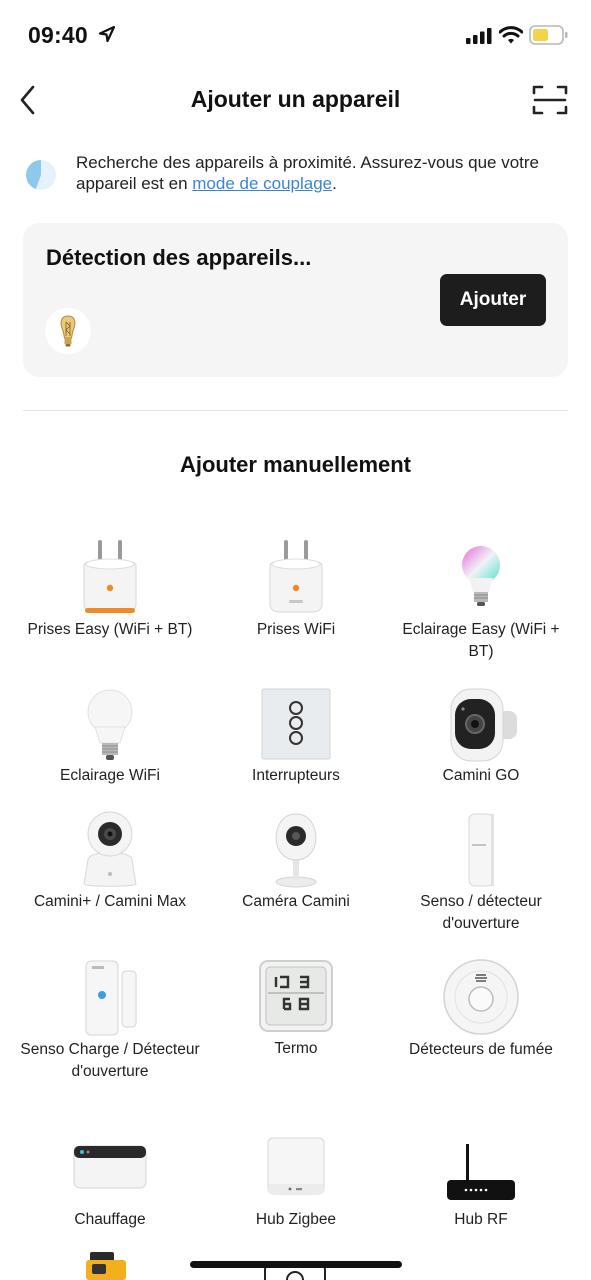  What do you see at coordinates (296, 1166) in the screenshot?
I see `zigbee-hub-icon` at bounding box center [296, 1166].